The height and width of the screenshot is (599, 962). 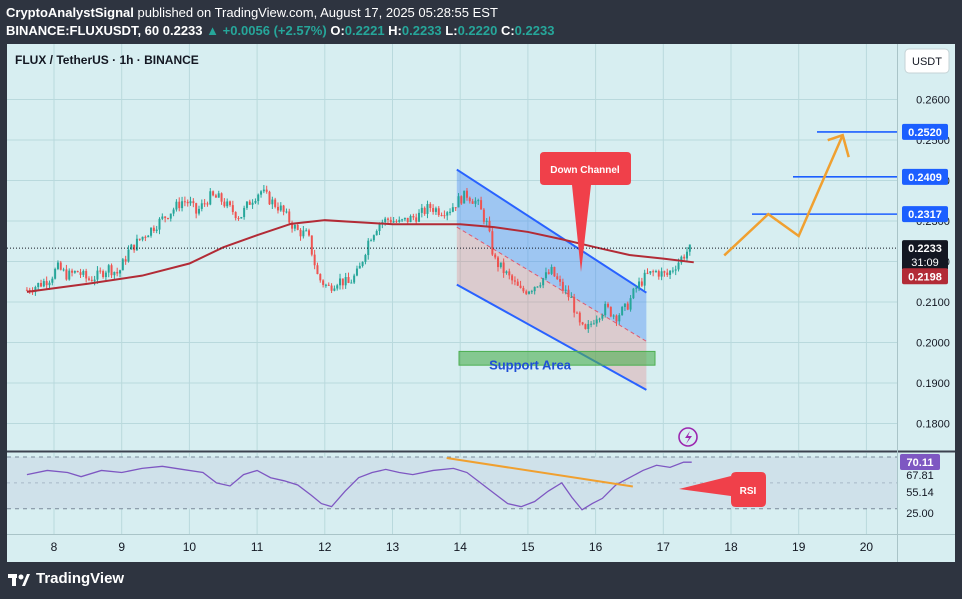 I want to click on footer-brand: TradingView, so click(x=80, y=578).